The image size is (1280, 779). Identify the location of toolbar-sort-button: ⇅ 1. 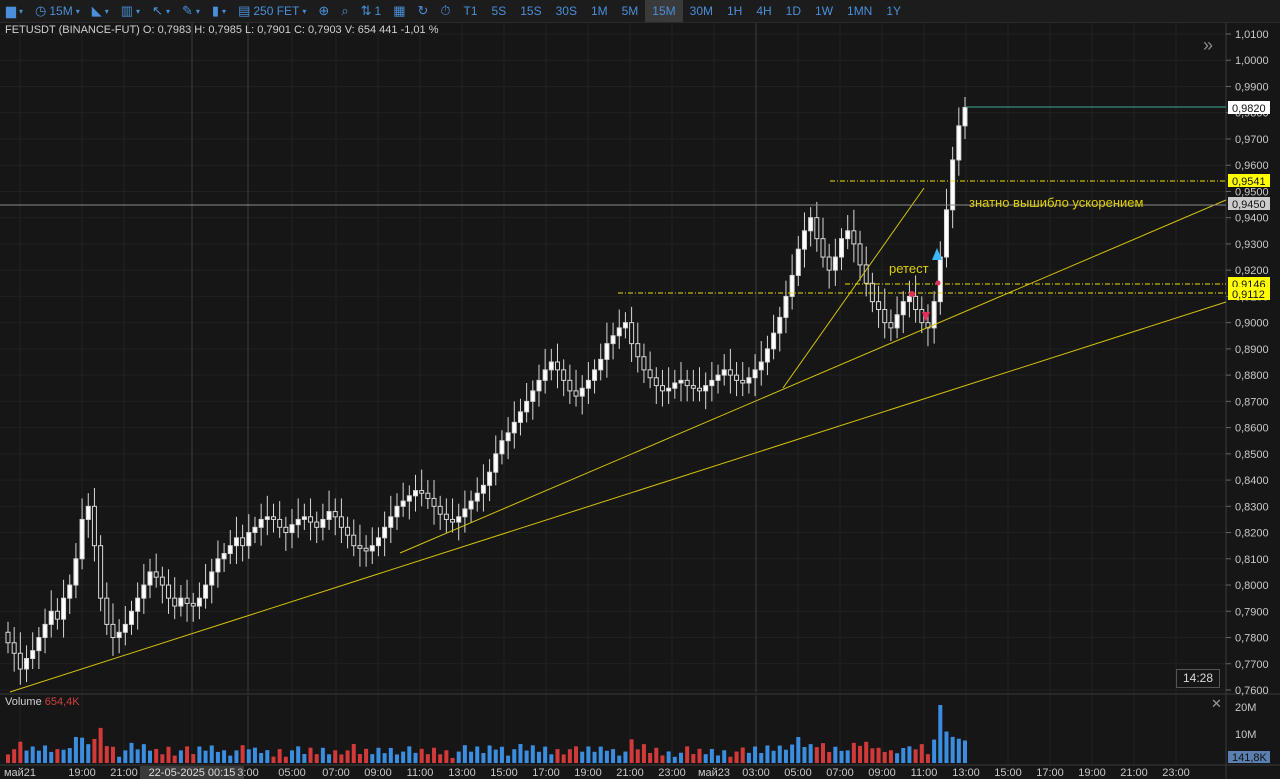
(371, 11).